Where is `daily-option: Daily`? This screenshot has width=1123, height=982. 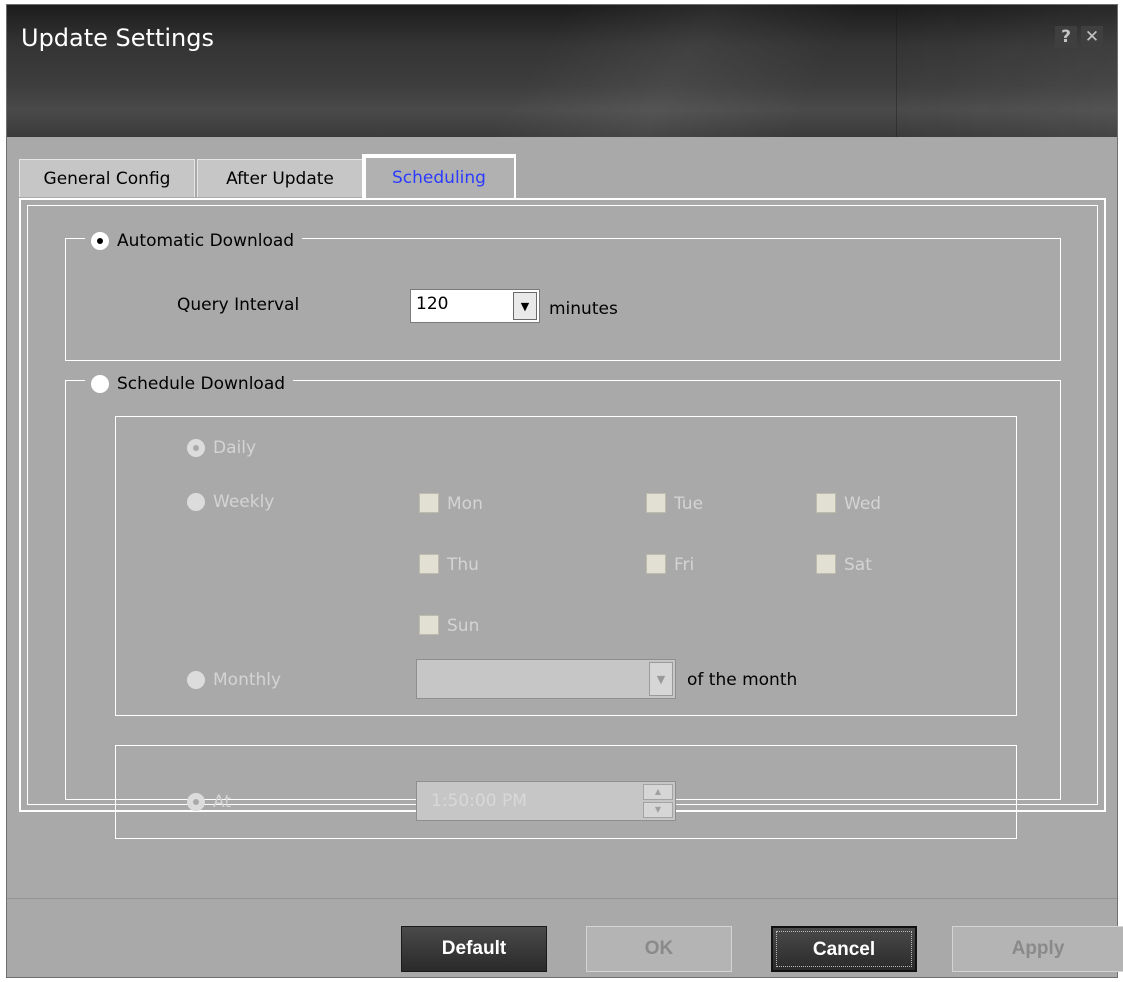
daily-option: Daily is located at coordinates (221, 448).